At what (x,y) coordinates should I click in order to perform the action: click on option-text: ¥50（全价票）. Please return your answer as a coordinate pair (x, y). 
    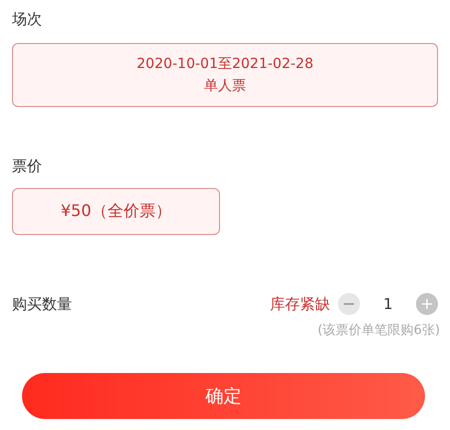
    Looking at the image, I should click on (116, 211).